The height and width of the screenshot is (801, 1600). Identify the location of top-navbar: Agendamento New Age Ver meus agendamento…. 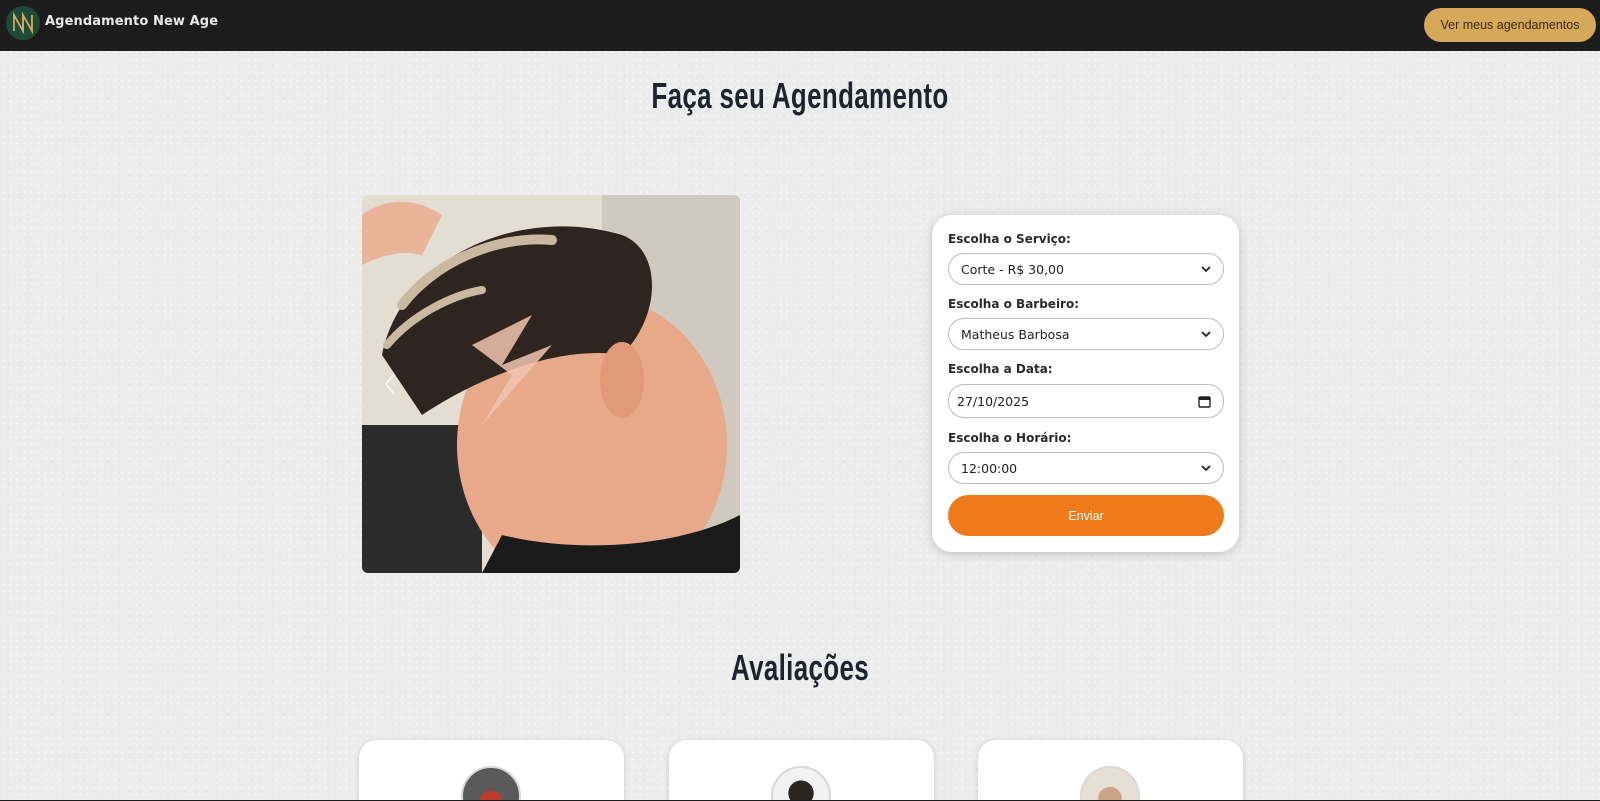
(800, 25).